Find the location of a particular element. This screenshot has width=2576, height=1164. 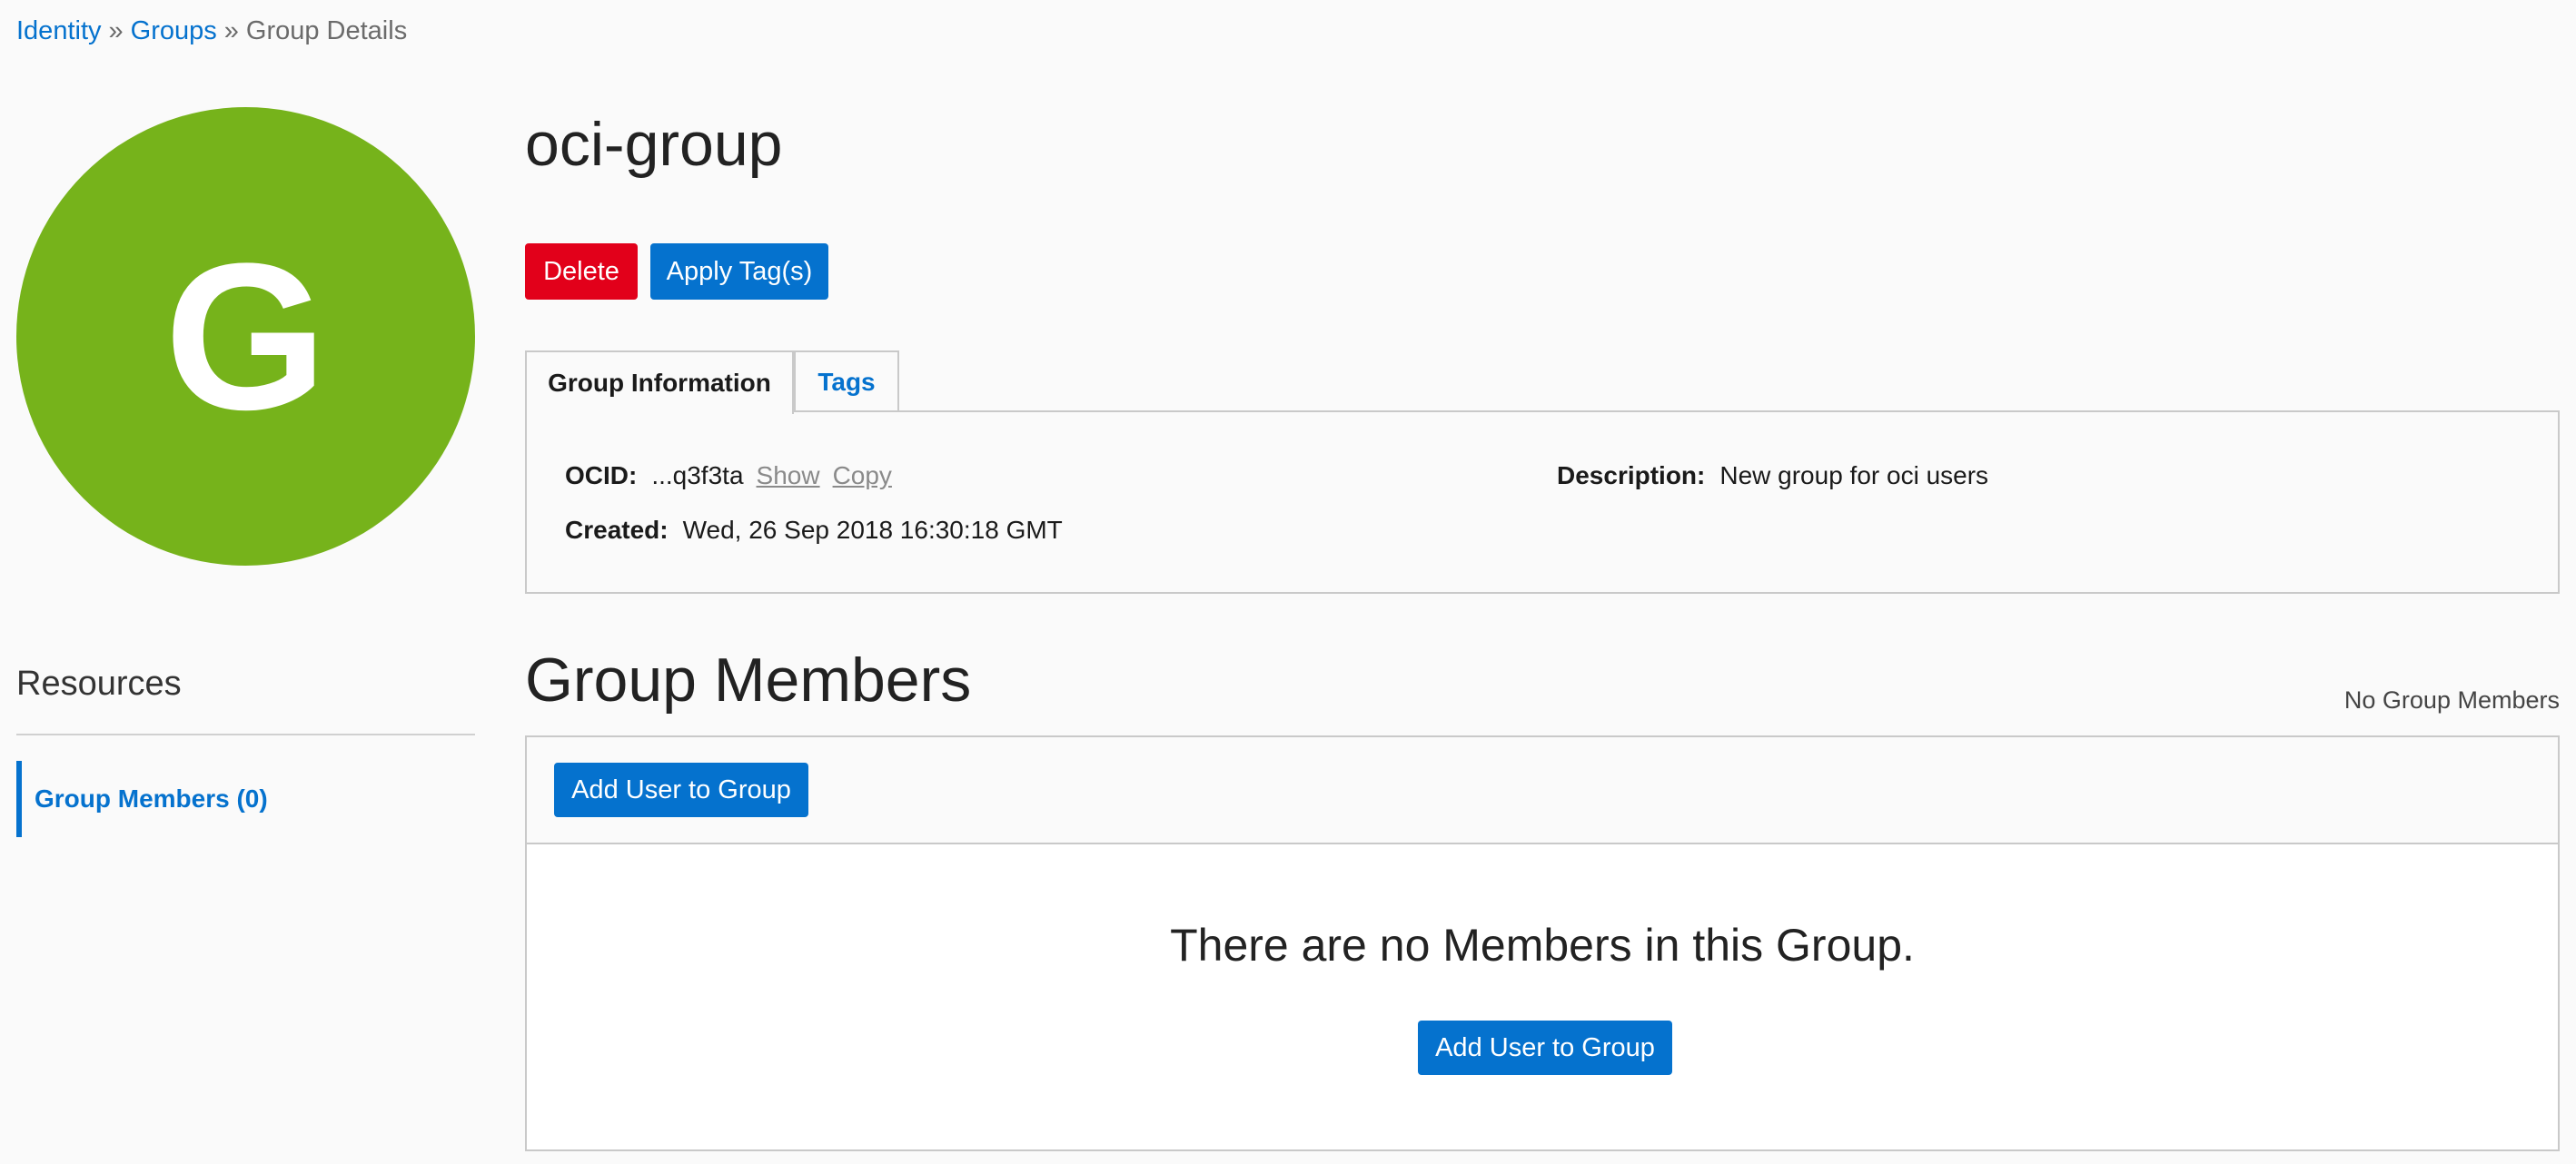

tab-group-information: Group Information is located at coordinates (659, 382).